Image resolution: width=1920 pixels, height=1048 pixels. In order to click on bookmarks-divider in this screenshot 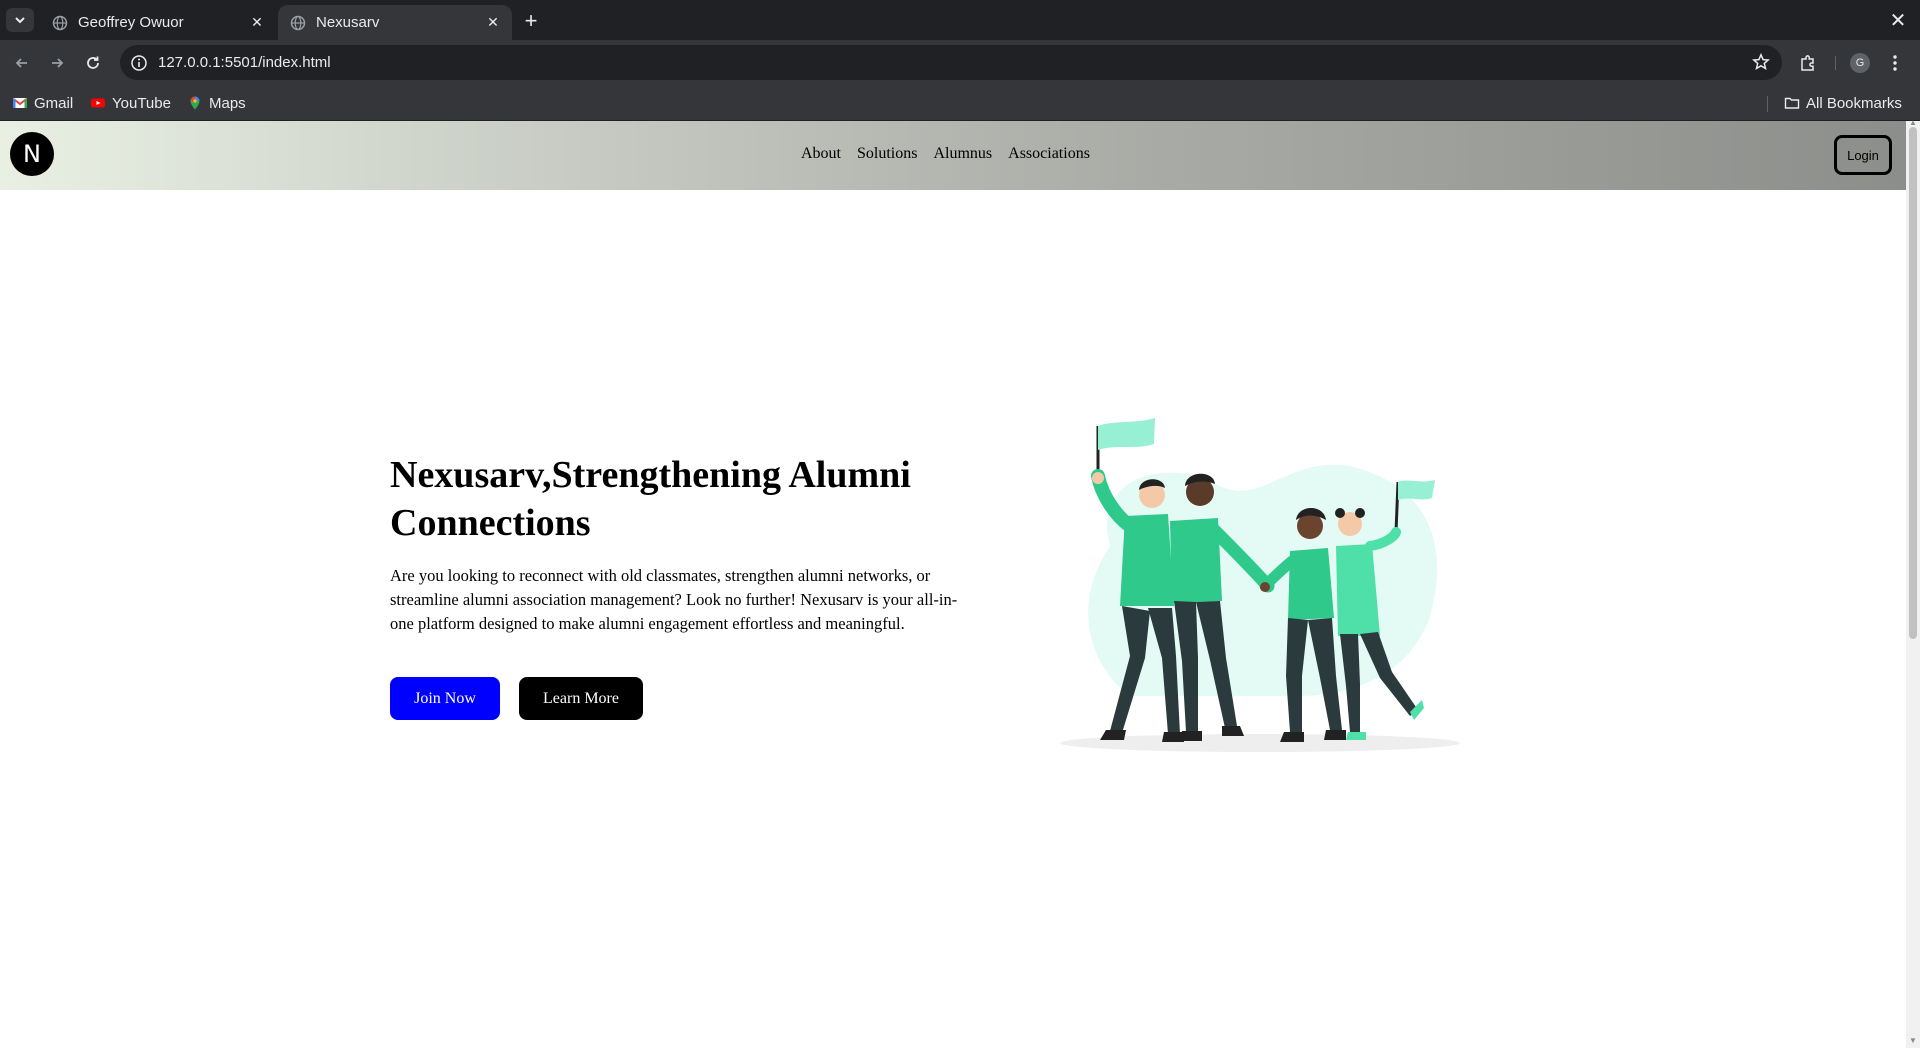, I will do `click(1767, 104)`.